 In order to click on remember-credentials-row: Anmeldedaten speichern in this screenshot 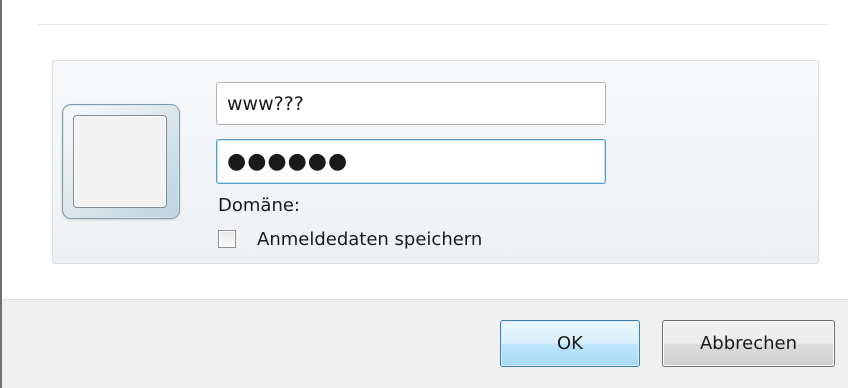, I will do `click(350, 239)`.